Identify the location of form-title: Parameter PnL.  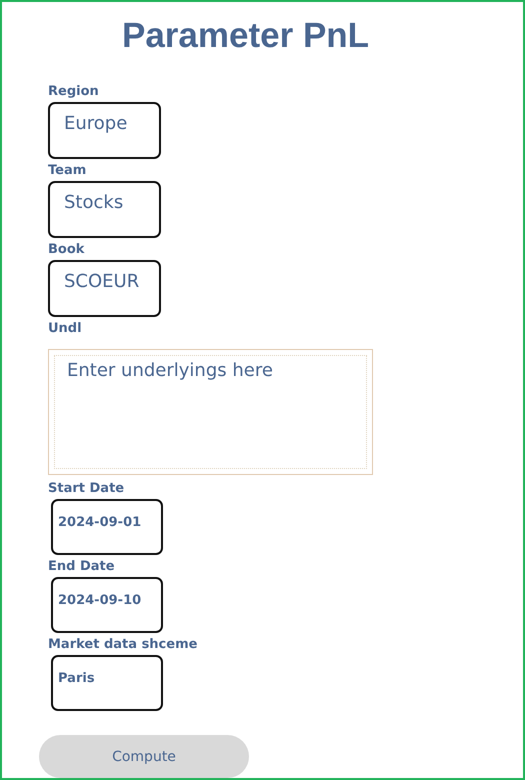
(246, 36).